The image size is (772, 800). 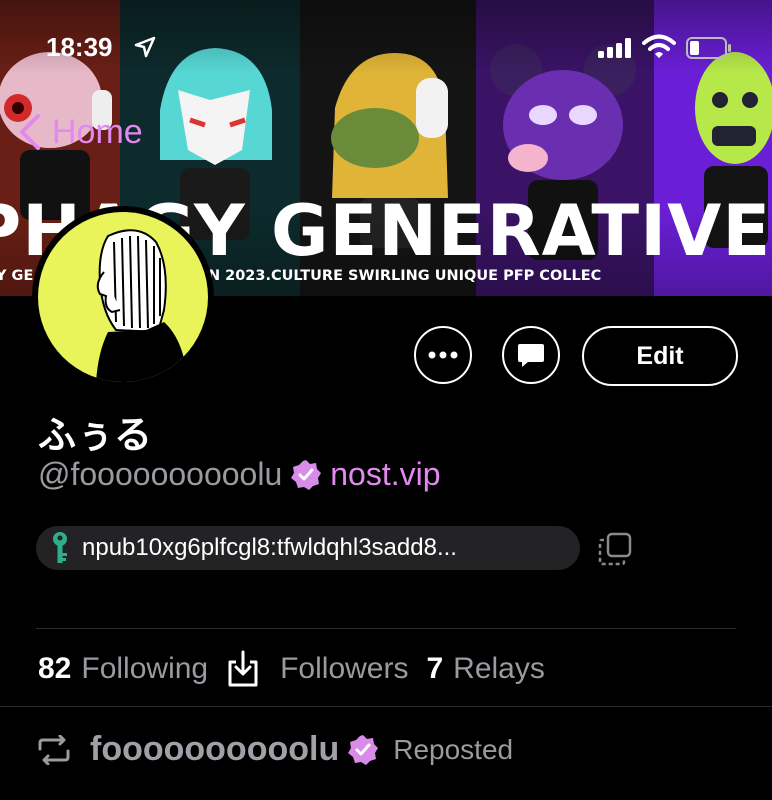 What do you see at coordinates (97, 131) in the screenshot?
I see `back-label: Home` at bounding box center [97, 131].